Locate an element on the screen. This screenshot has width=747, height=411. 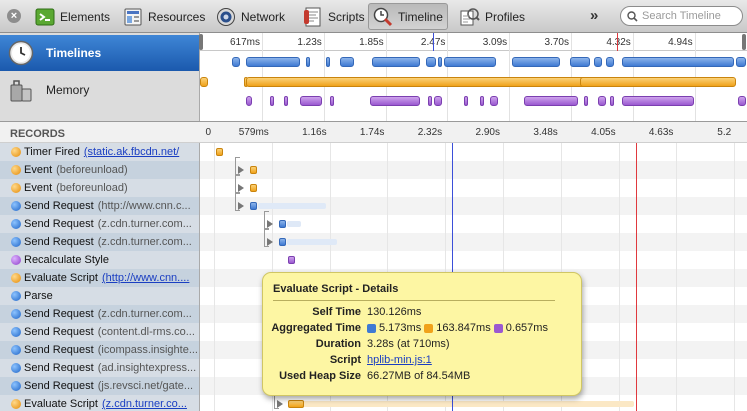
records-tick-label: 3.48s is located at coordinates (545, 132).